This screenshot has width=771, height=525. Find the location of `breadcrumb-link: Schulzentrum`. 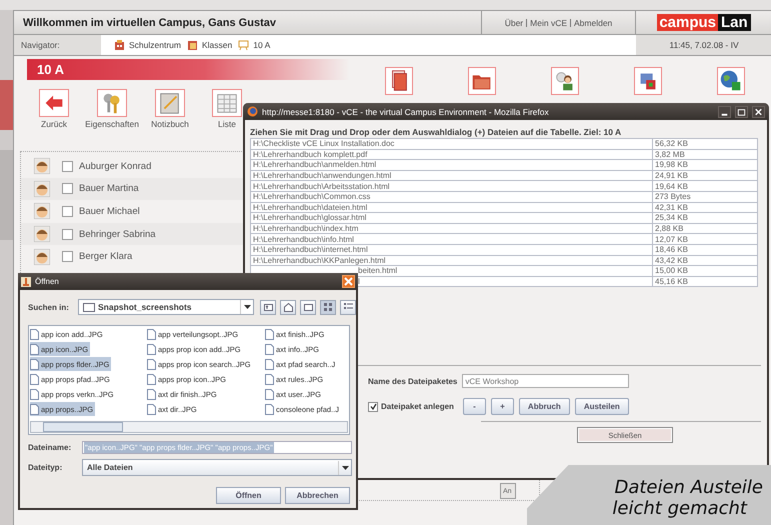

breadcrumb-link: Schulzentrum is located at coordinates (155, 45).